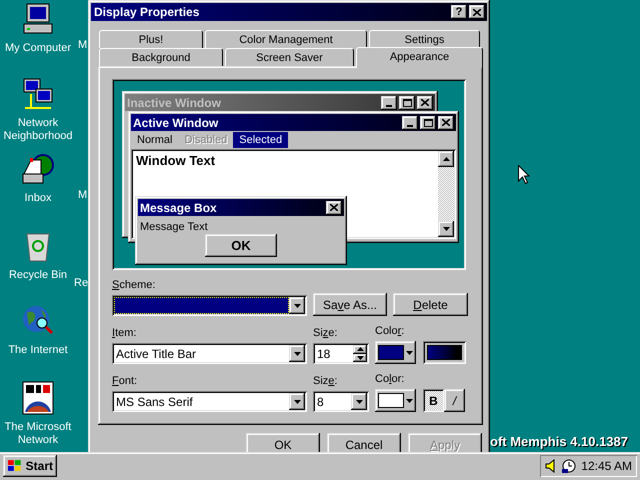  Describe the element at coordinates (81, 283) in the screenshot. I see `desktop-icon-label: Re` at that location.